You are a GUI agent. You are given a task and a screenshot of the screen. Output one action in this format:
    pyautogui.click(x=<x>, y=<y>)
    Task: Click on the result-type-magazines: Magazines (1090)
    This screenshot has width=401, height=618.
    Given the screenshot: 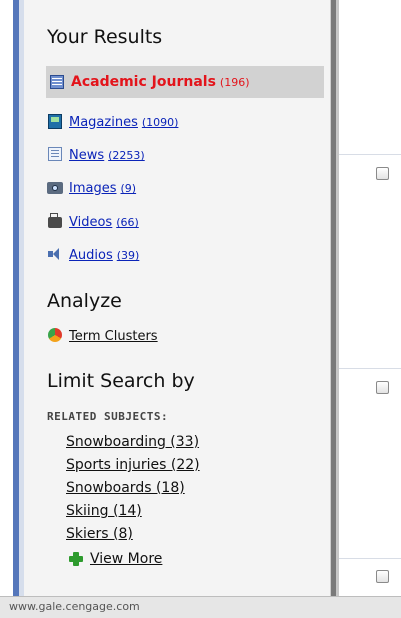 What is the action you would take?
    pyautogui.click(x=112, y=120)
    